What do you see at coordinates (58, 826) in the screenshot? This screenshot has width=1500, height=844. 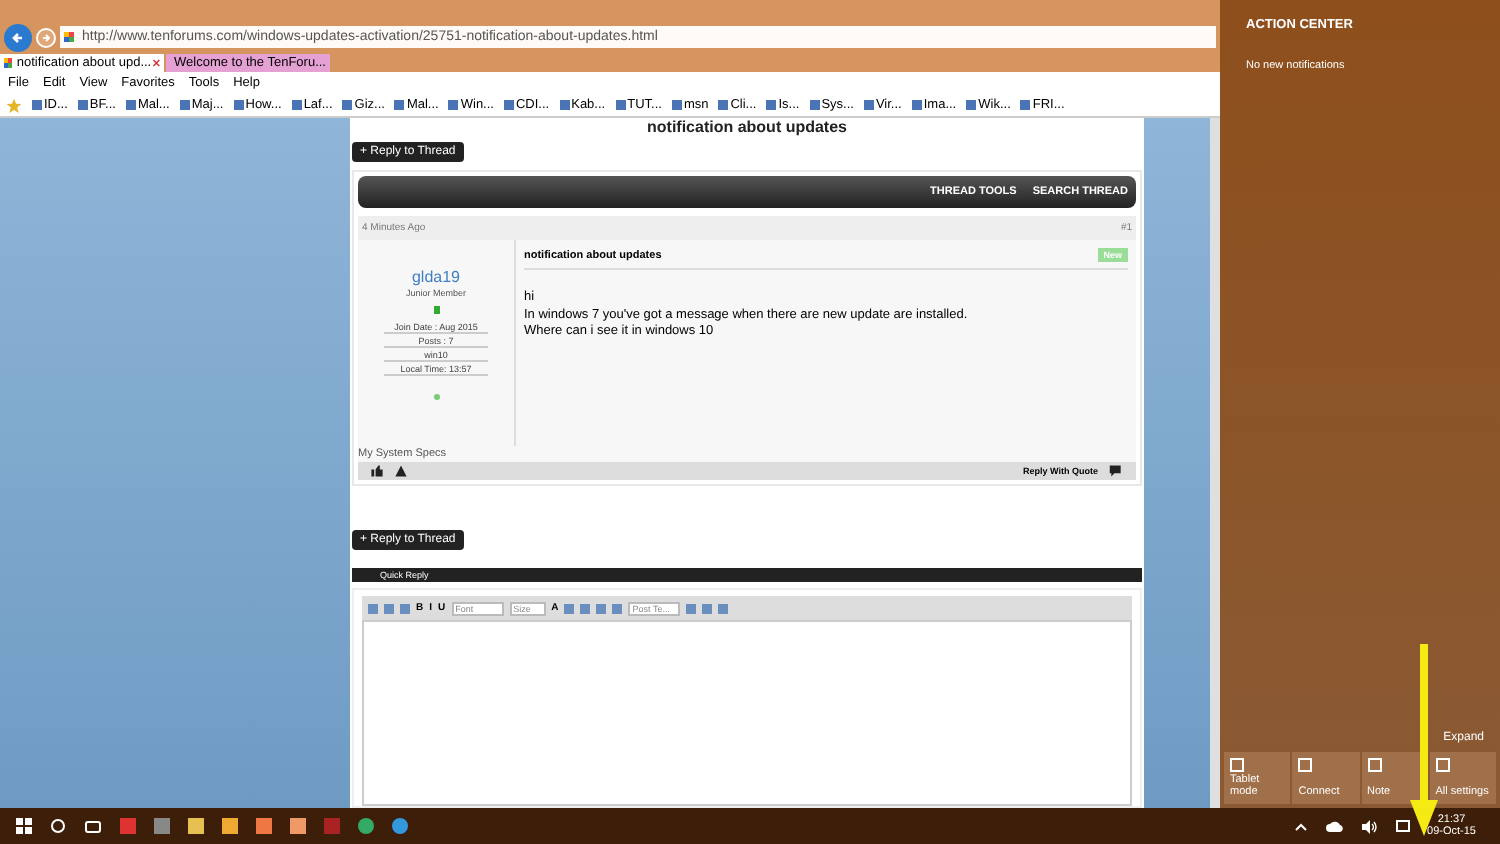 I see `search-icon` at bounding box center [58, 826].